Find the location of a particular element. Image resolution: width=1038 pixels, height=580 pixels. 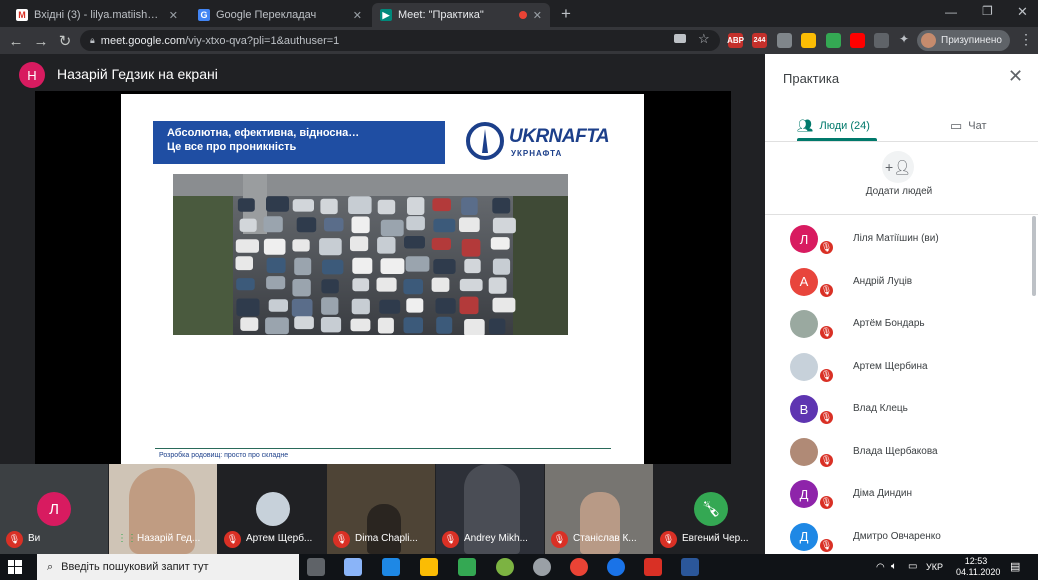

clock: 12:53 04.11.2020 is located at coordinates (978, 567).